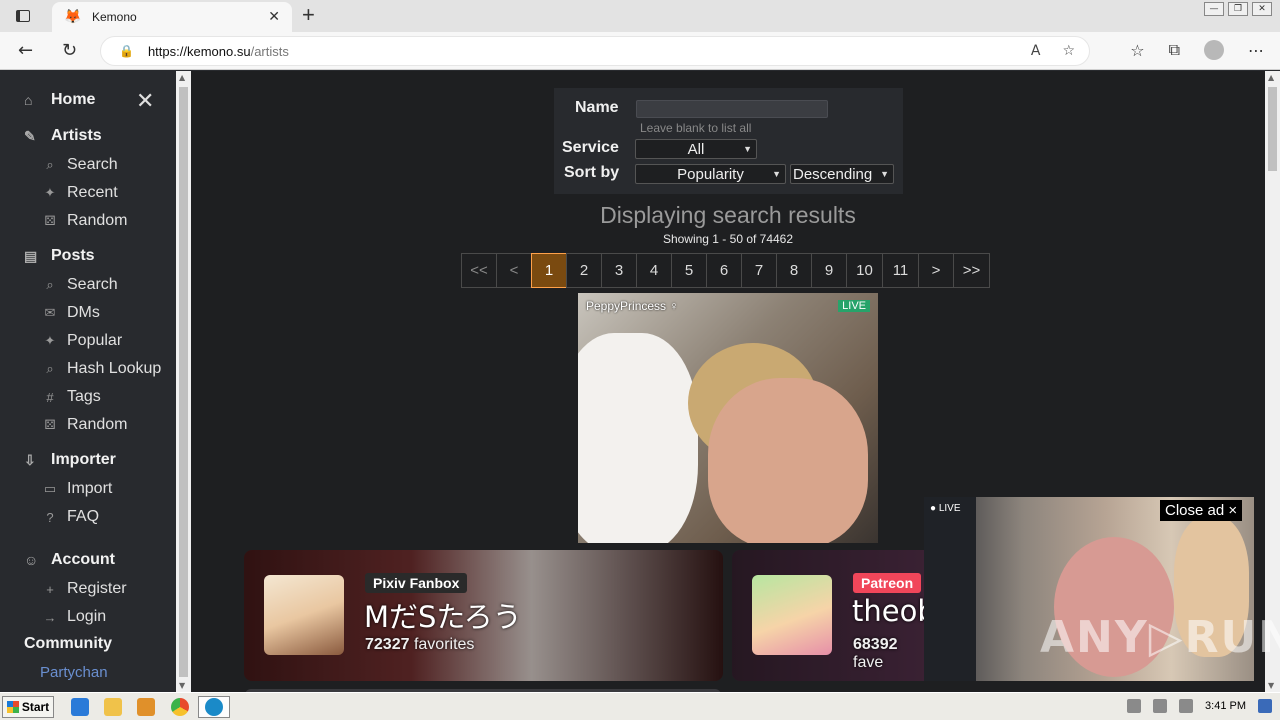 This screenshot has width=1280, height=720. I want to click on flag-icon, so click(1186, 706).